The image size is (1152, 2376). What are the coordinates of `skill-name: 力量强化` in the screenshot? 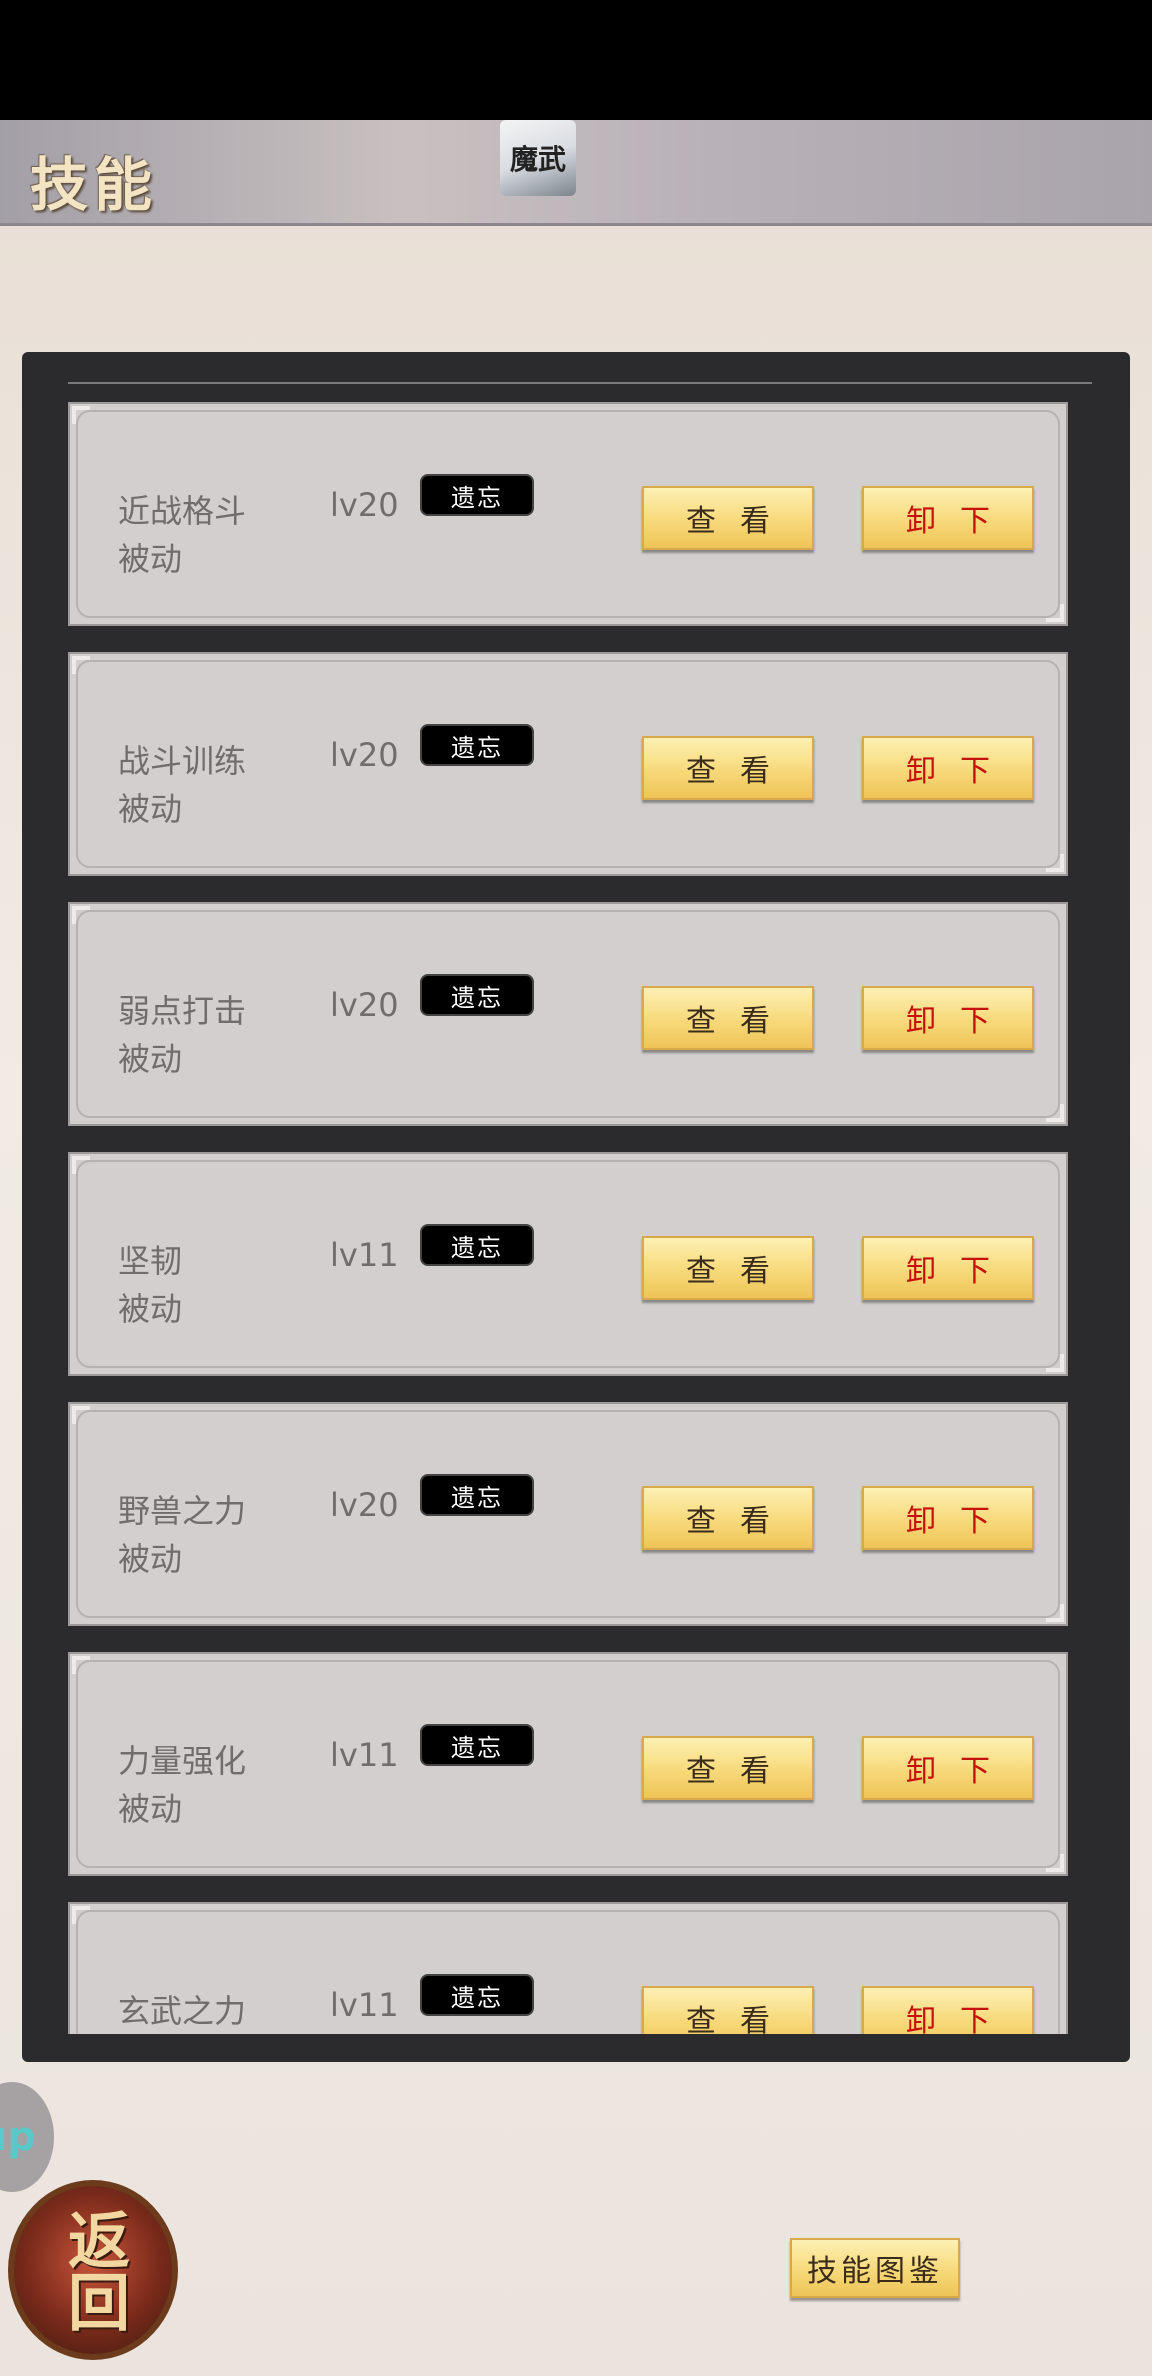 It's located at (182, 1761).